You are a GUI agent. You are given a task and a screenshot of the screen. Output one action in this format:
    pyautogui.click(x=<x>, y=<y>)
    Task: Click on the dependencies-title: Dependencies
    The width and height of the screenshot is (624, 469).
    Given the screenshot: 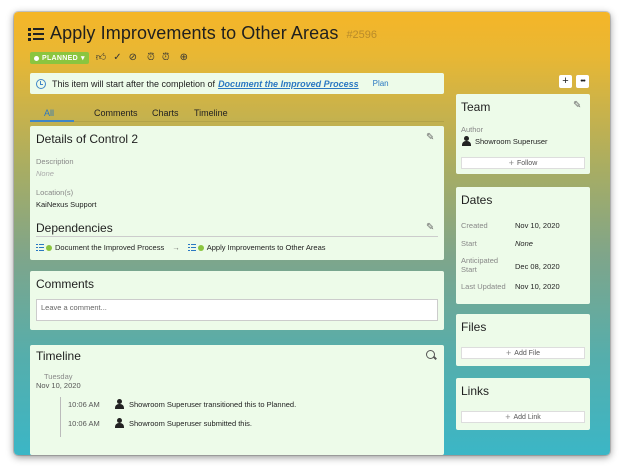 What is the action you would take?
    pyautogui.click(x=74, y=228)
    